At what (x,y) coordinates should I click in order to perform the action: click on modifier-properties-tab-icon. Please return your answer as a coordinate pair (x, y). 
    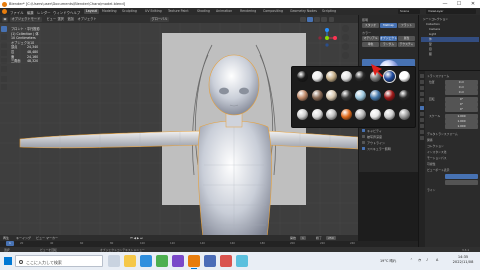
    Looking at the image, I should click on (422, 114).